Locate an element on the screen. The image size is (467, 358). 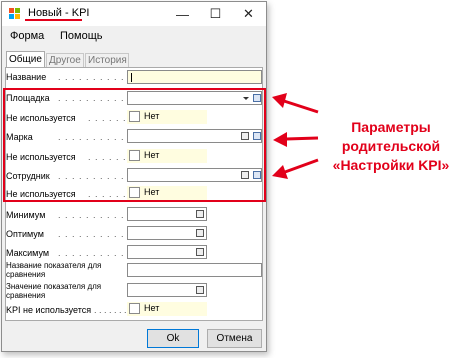
annotation-text: Параметры родительской «Настройки KPI» is located at coordinates (391, 146).